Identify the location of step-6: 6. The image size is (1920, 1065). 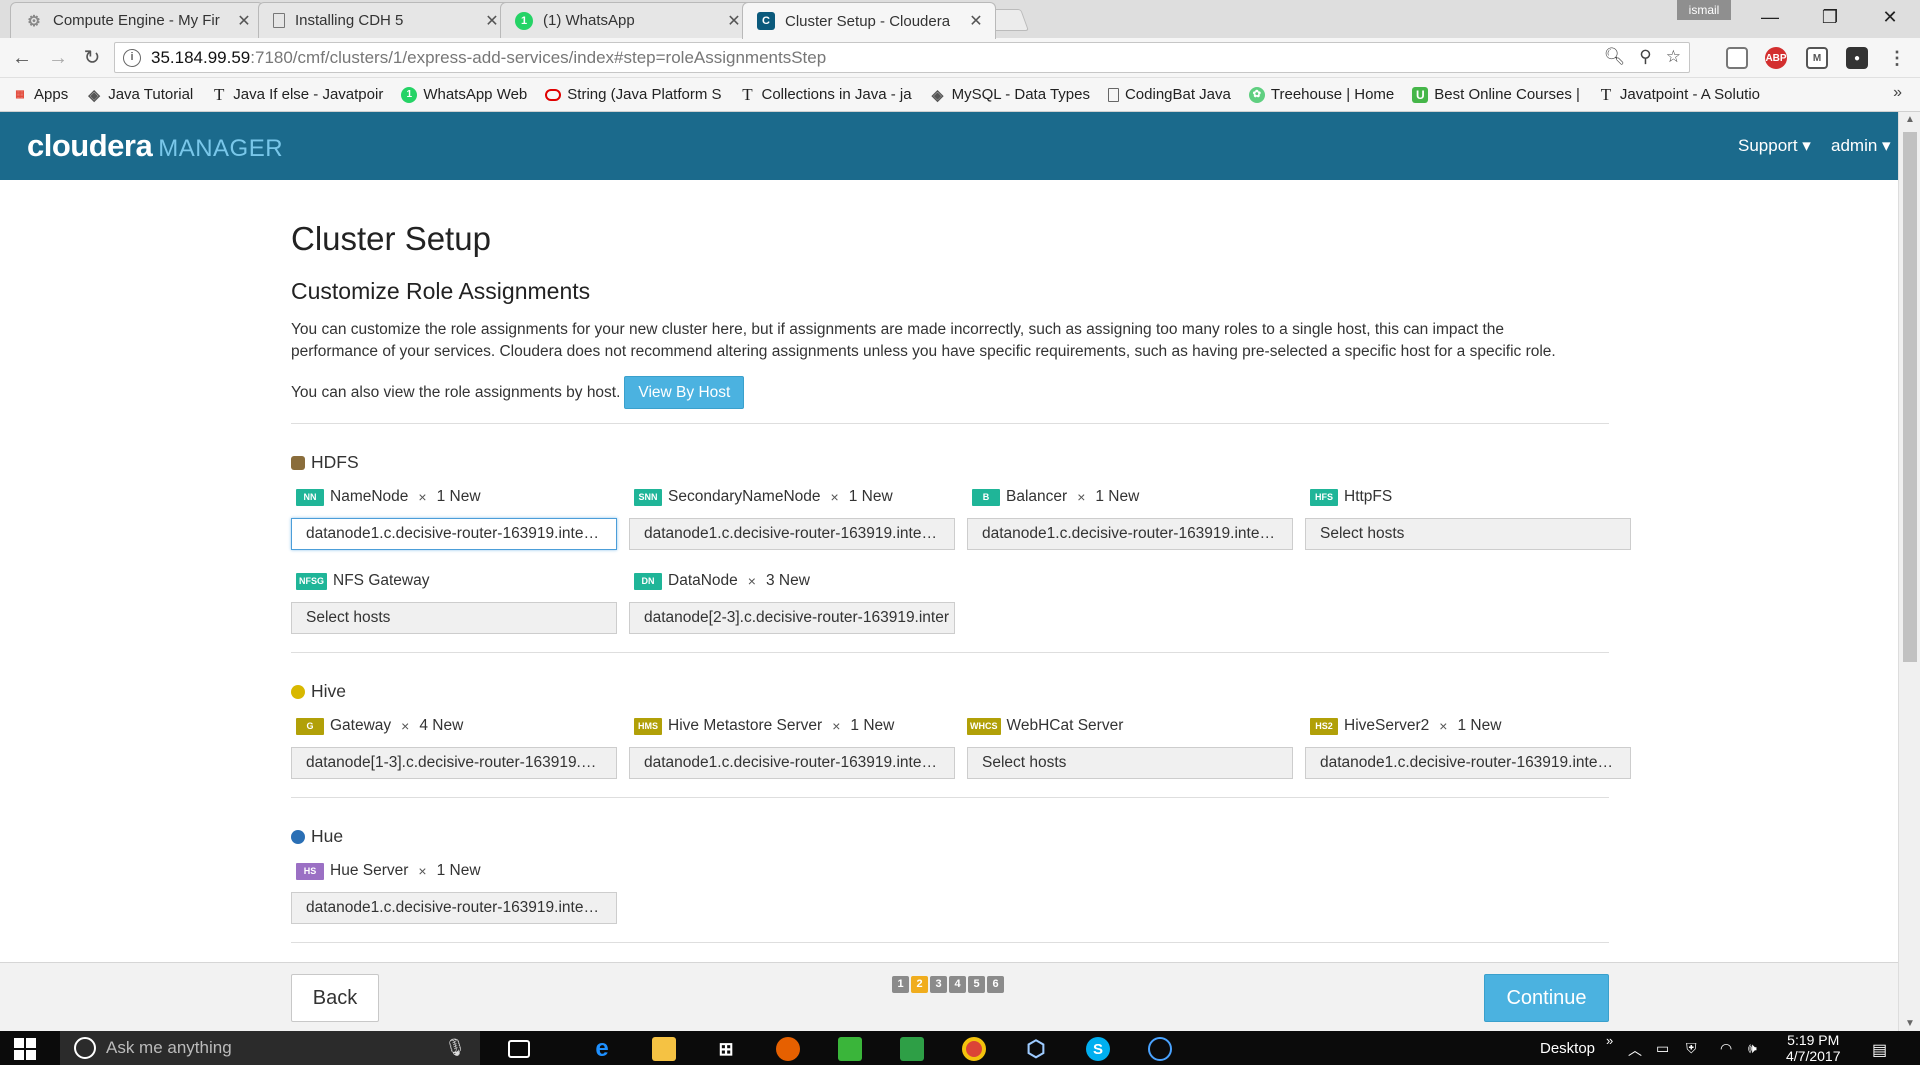
(995, 984).